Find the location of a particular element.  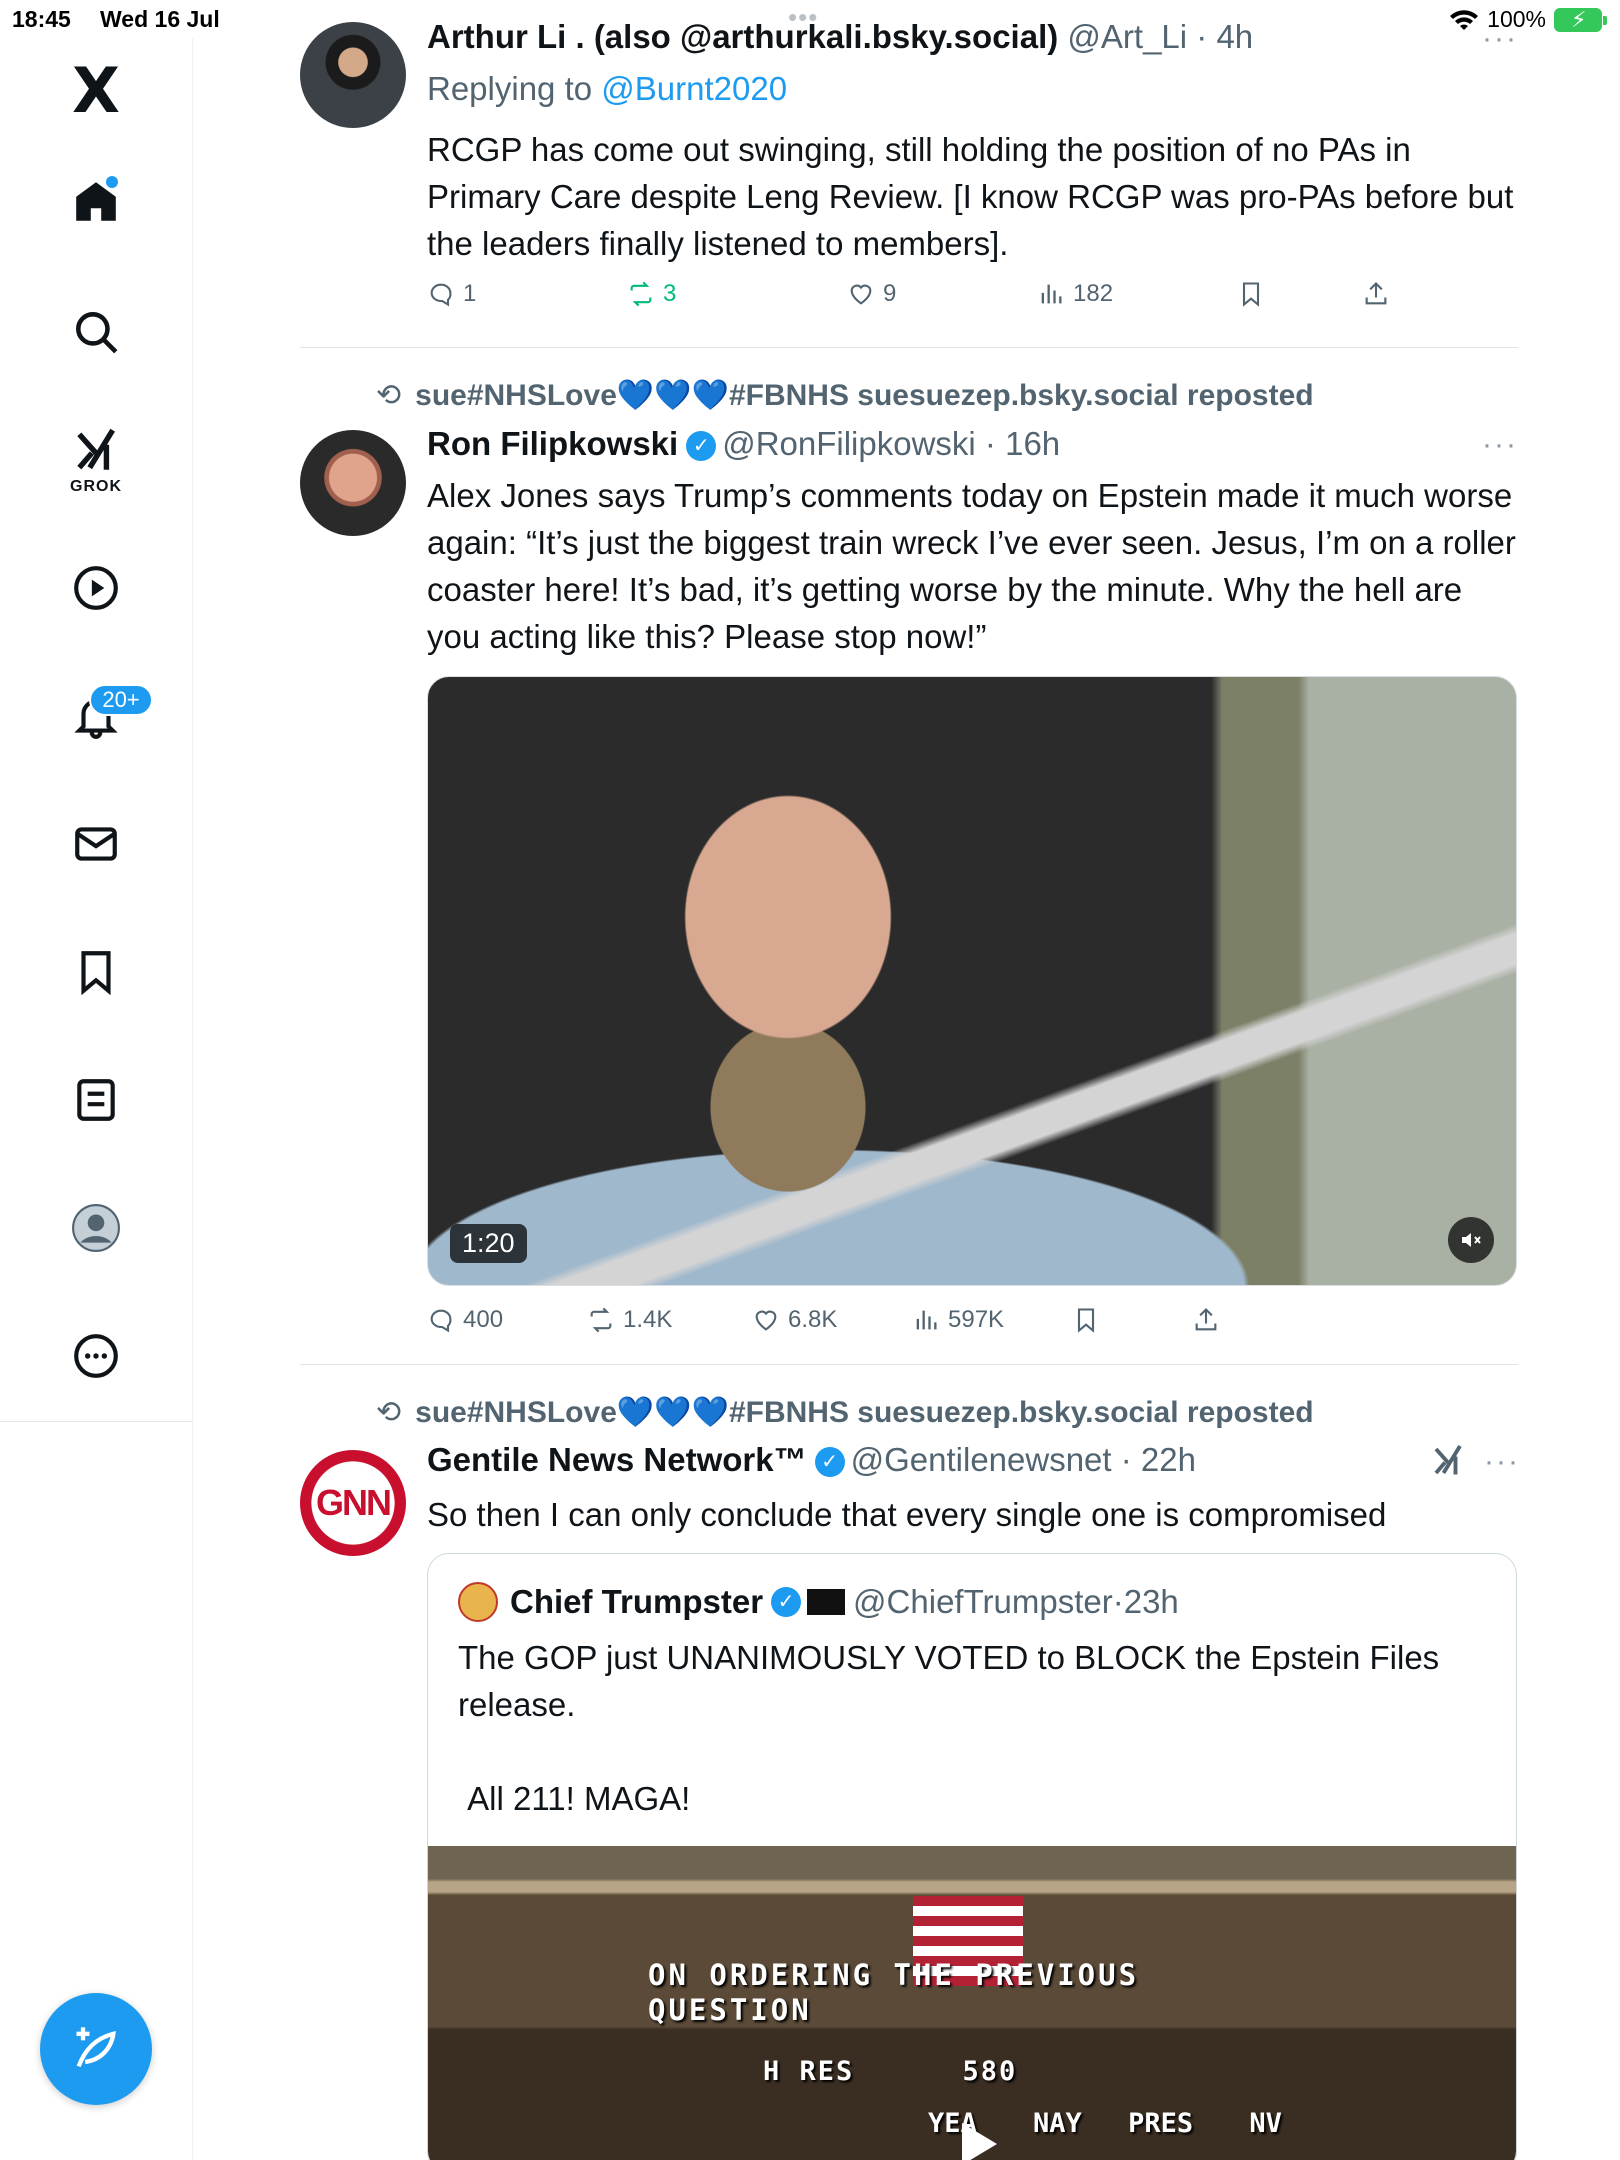

reply-button: 400 is located at coordinates (465, 1320).